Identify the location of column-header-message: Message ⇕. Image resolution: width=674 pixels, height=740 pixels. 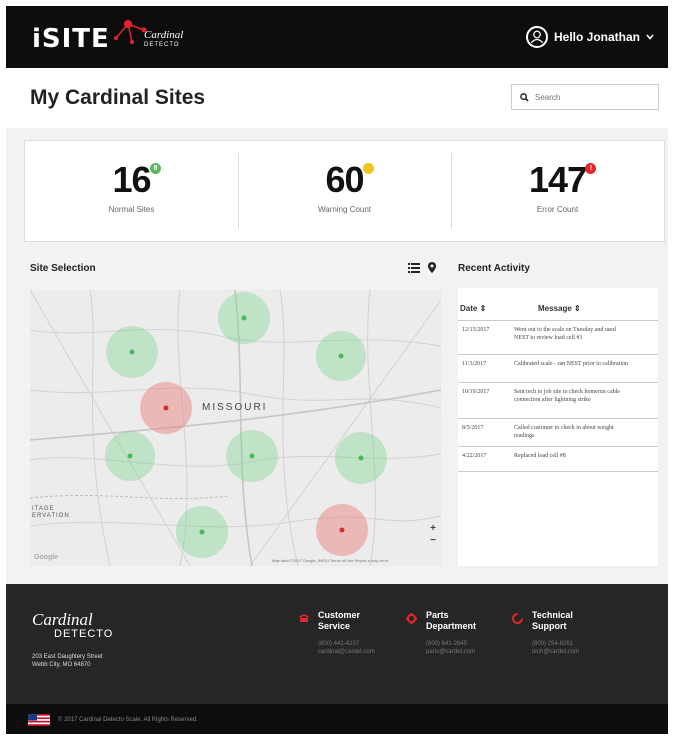
(559, 308).